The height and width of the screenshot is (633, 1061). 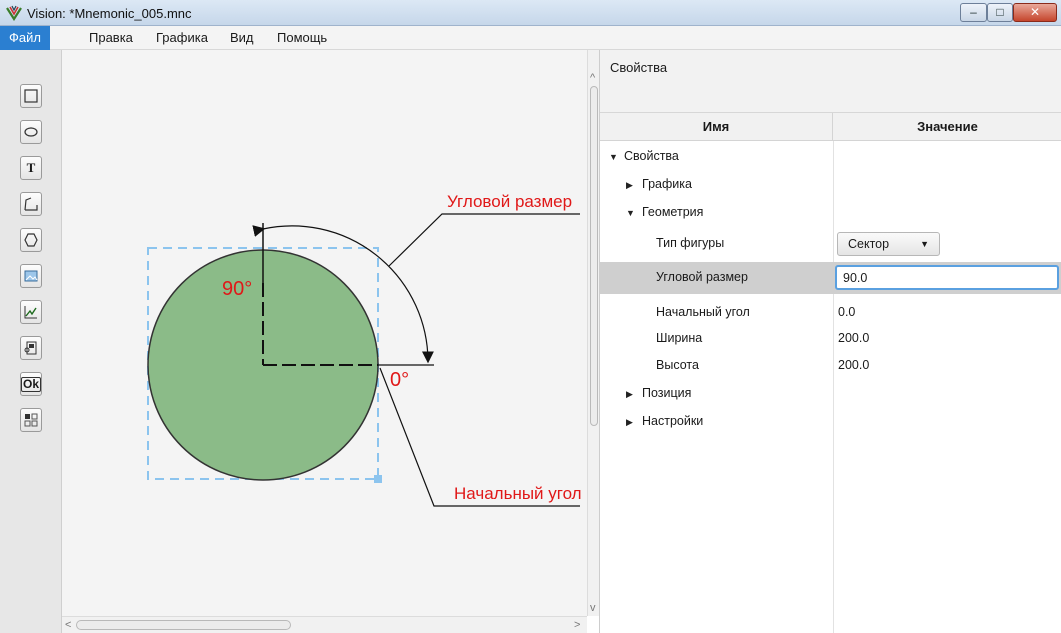 What do you see at coordinates (690, 243) in the screenshot?
I see `property-label: Тип фигуры` at bounding box center [690, 243].